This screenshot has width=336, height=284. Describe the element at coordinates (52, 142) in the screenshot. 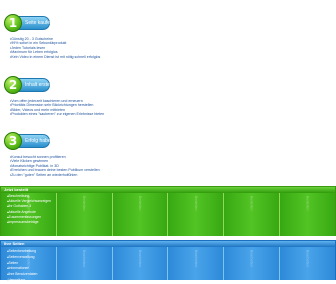

I see `step-3-header: 3 Erfolg haben` at that location.